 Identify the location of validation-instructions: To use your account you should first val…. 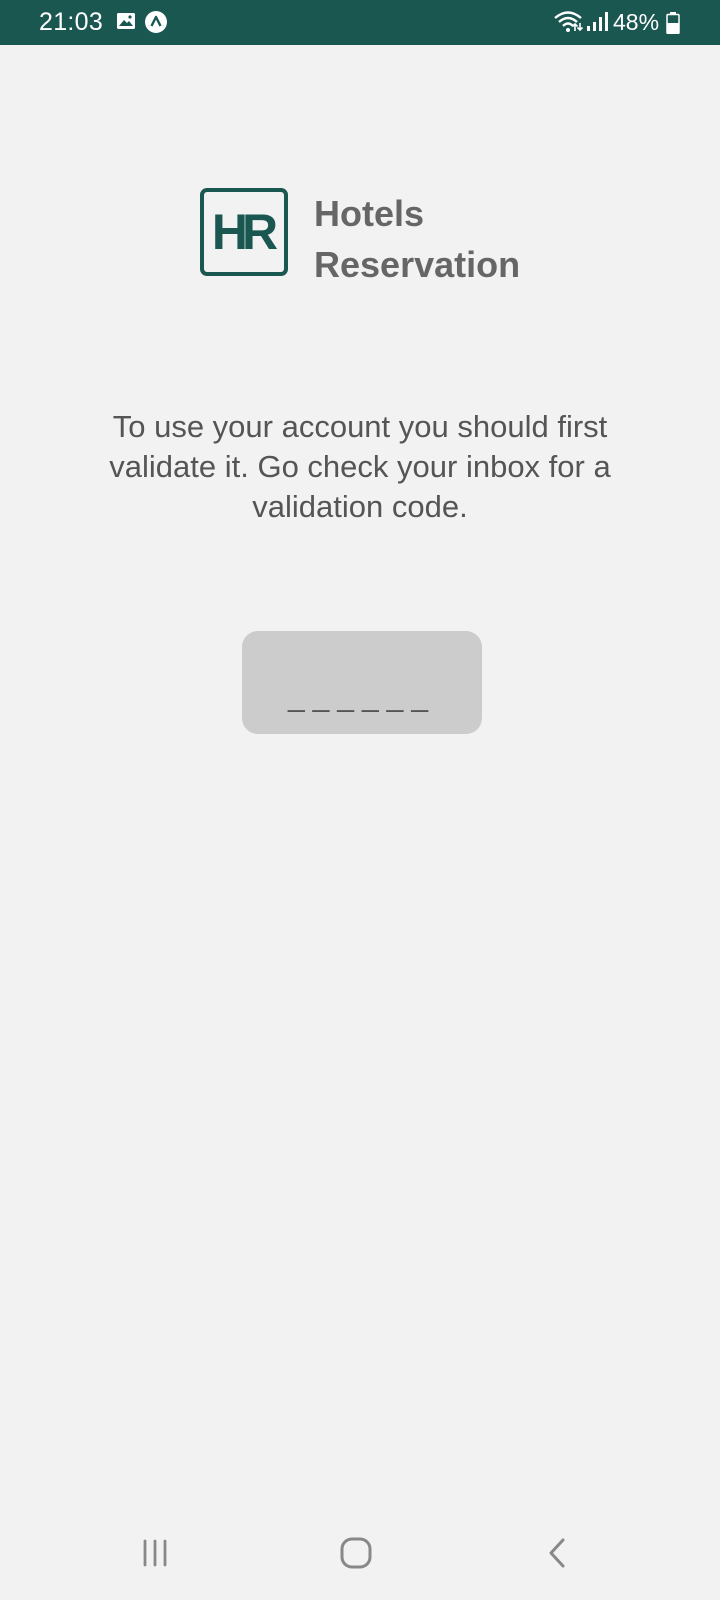
(360, 466).